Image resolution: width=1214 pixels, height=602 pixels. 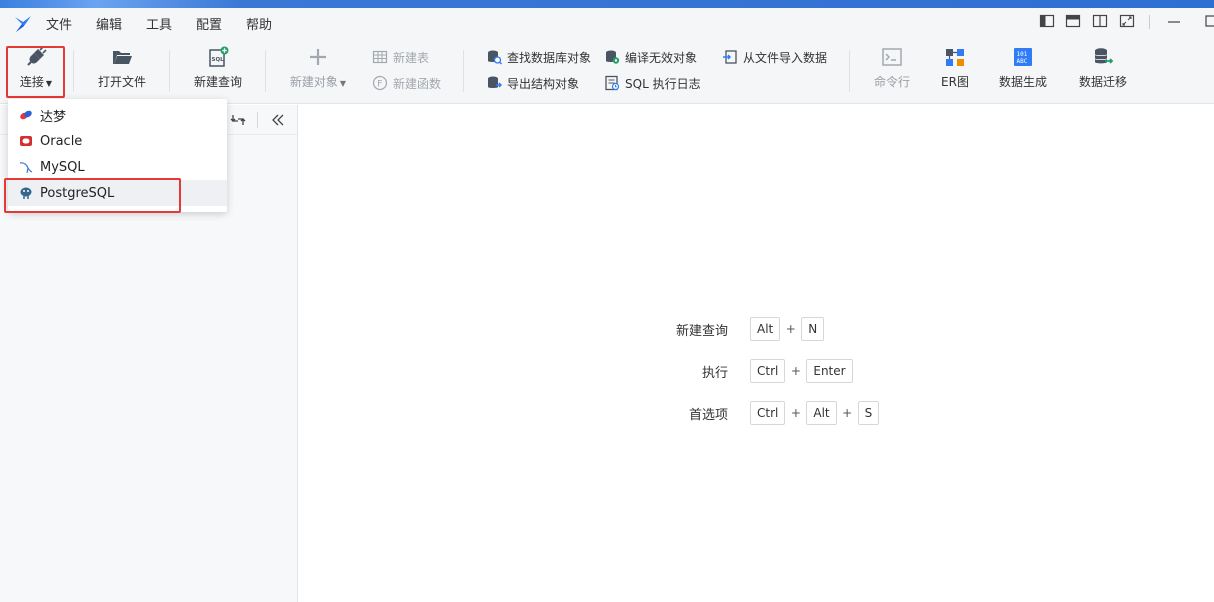 I want to click on new-sql-icon: SQL, so click(x=219, y=56).